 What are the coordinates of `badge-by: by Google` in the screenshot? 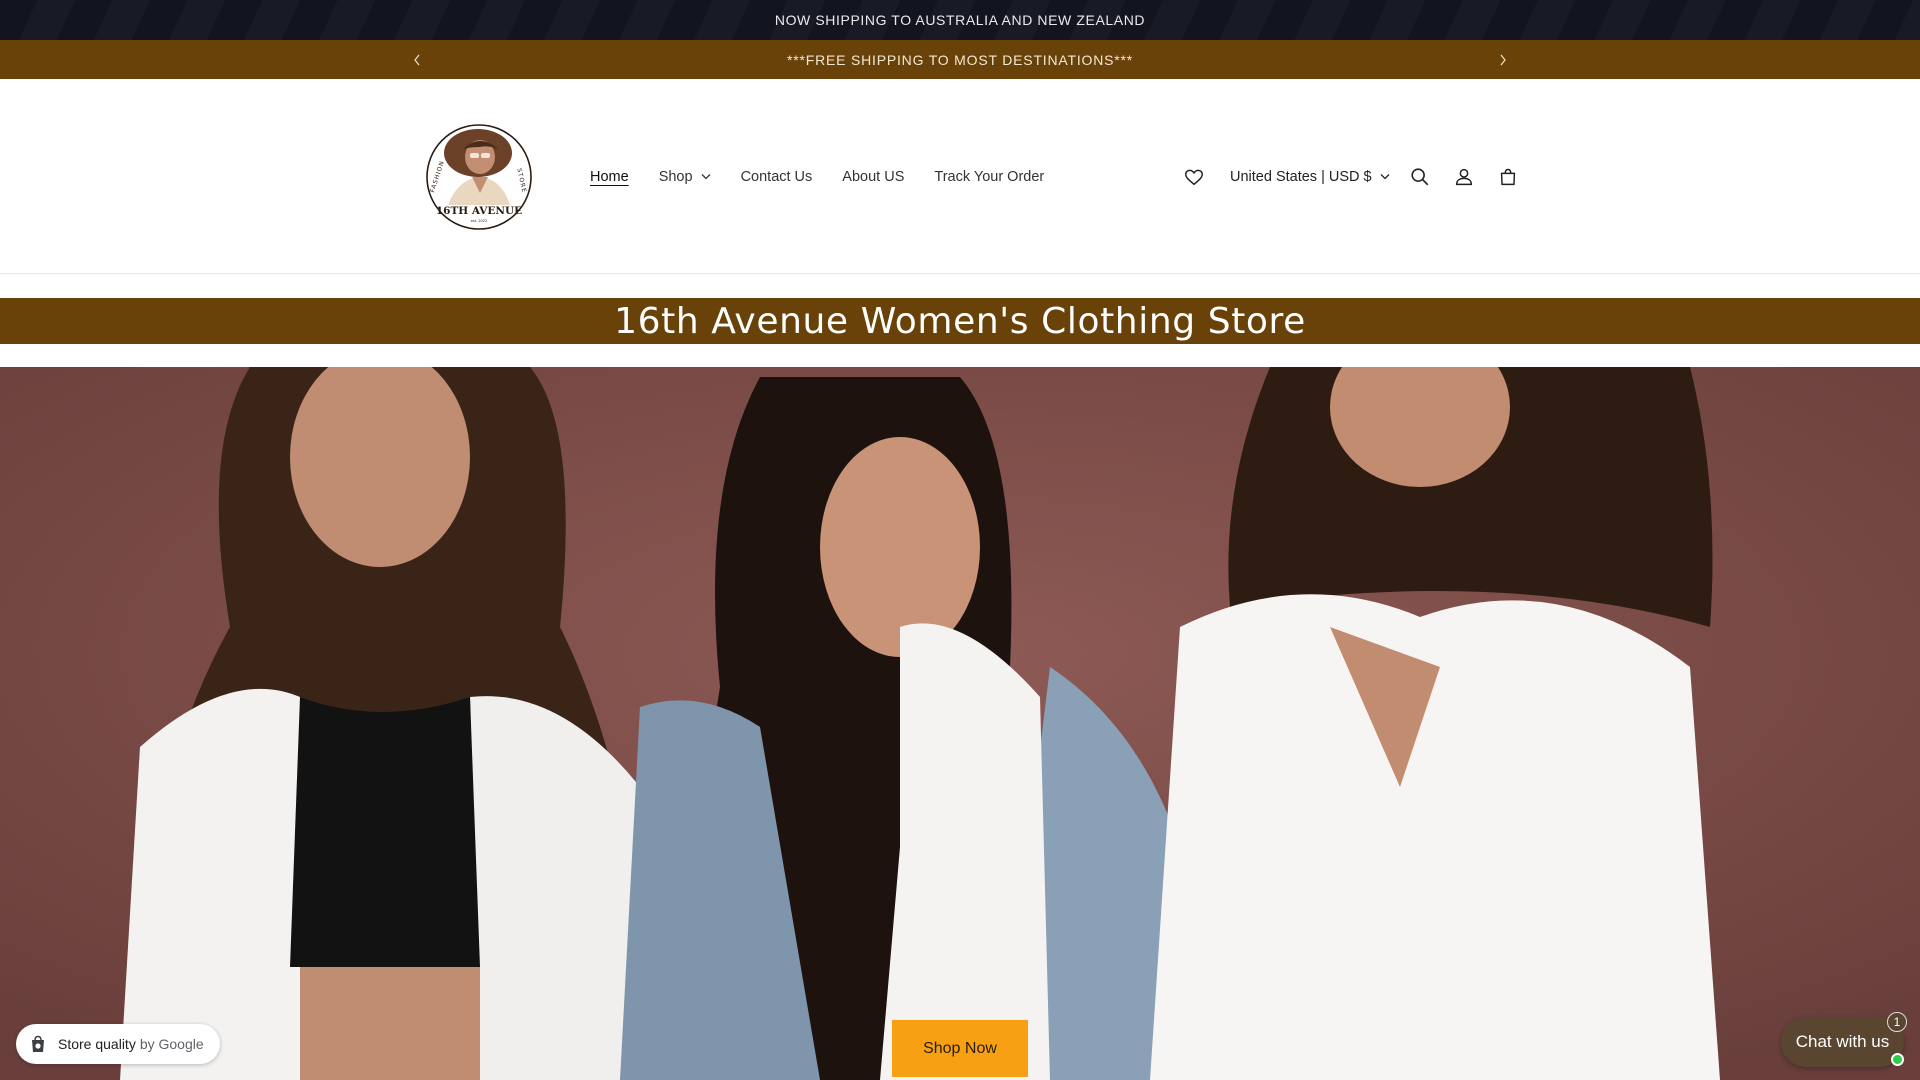 It's located at (171, 1044).